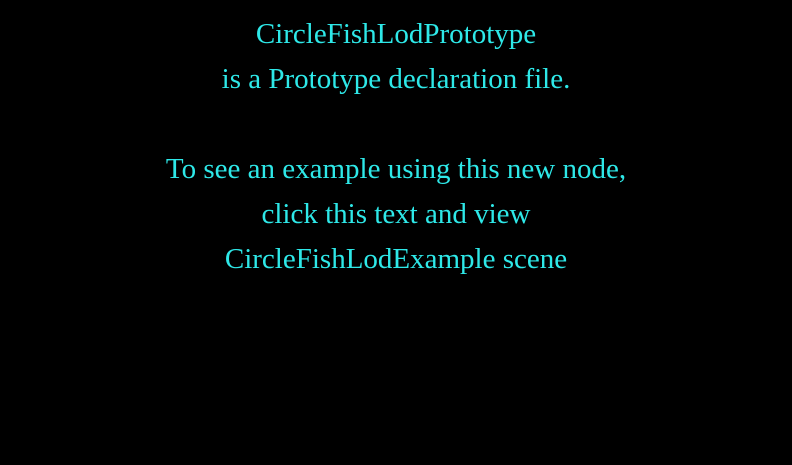  What do you see at coordinates (396, 259) in the screenshot?
I see `example-link-line-3: CircleFishLodExample scene` at bounding box center [396, 259].